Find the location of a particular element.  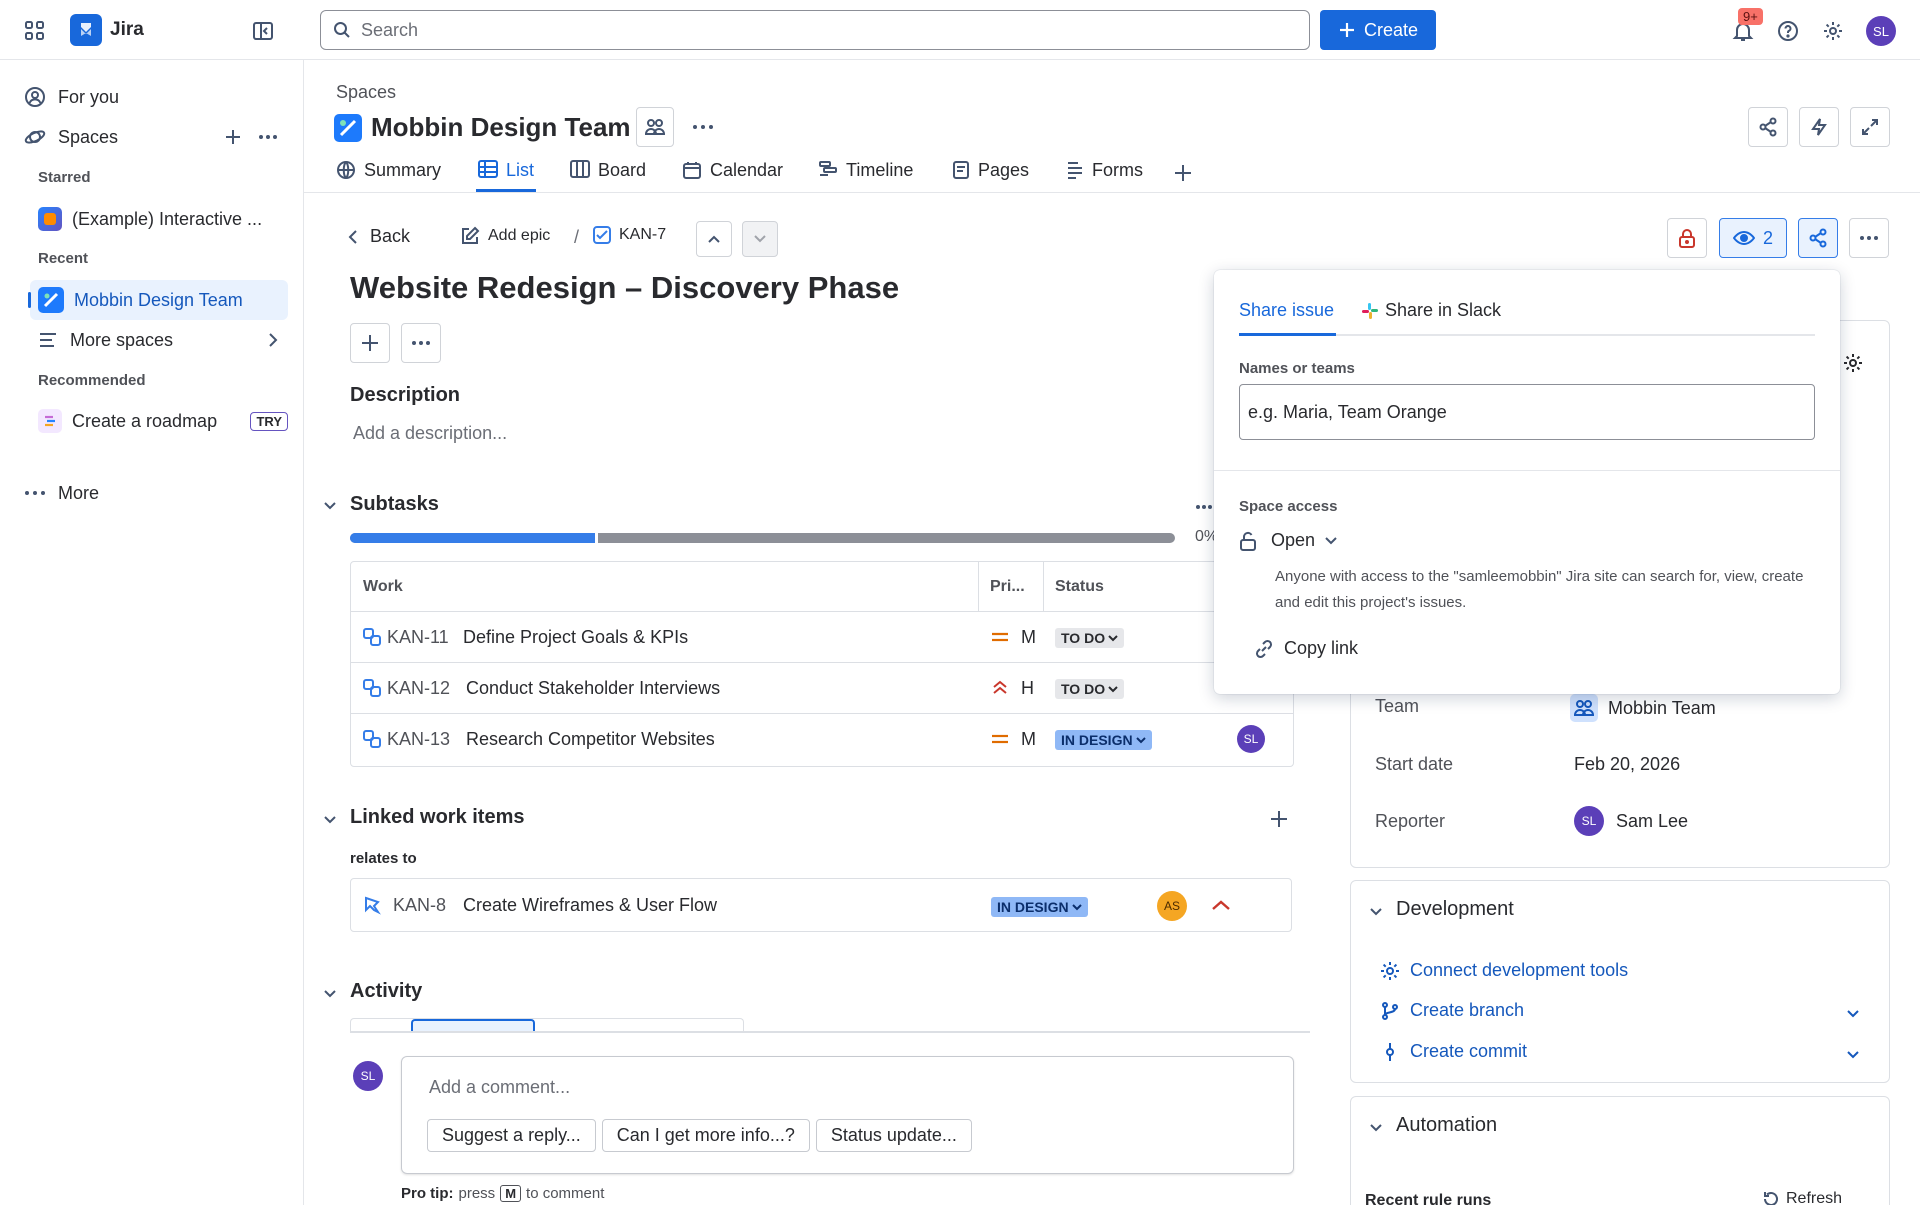

page-icon is located at coordinates (961, 170).